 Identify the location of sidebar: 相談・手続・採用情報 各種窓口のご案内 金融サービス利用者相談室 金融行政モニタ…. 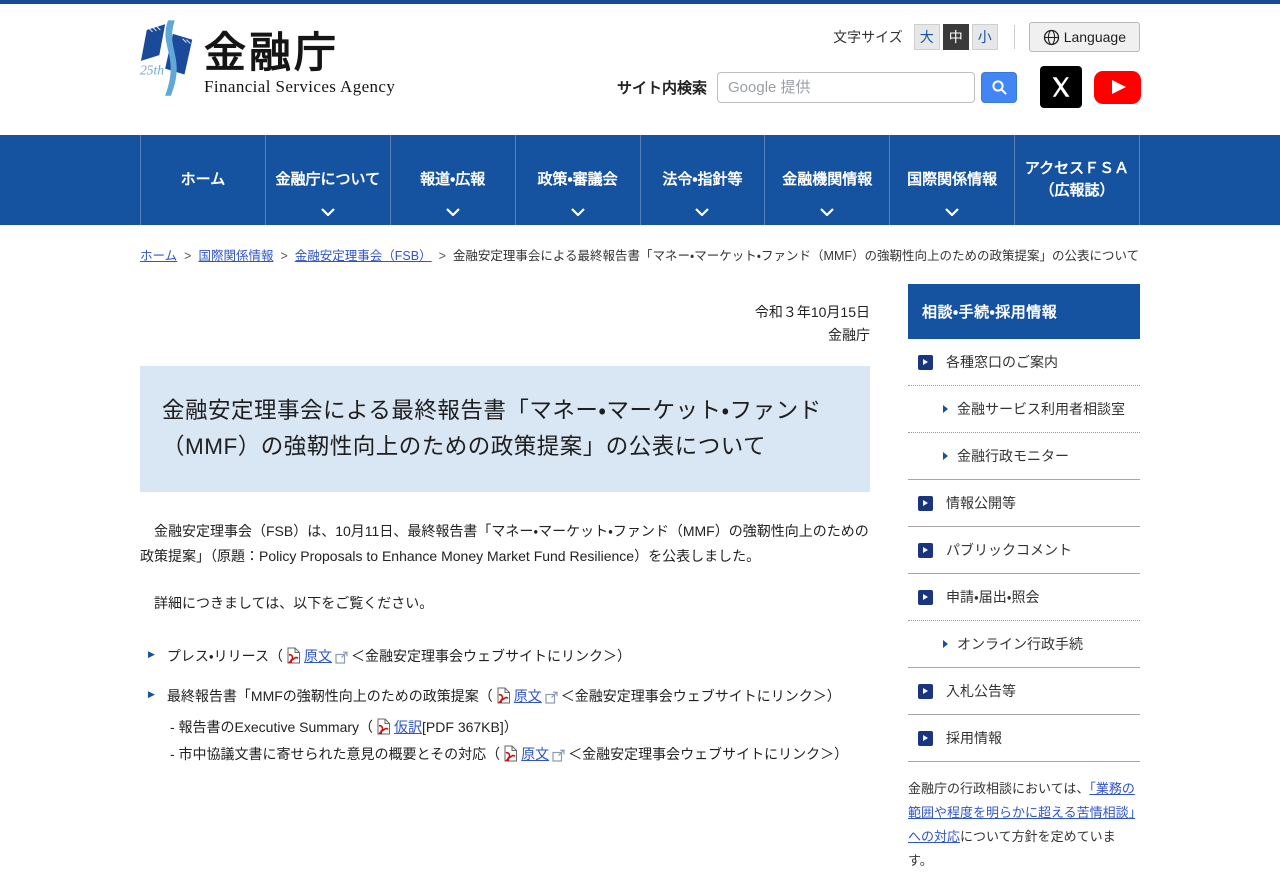
(1024, 578).